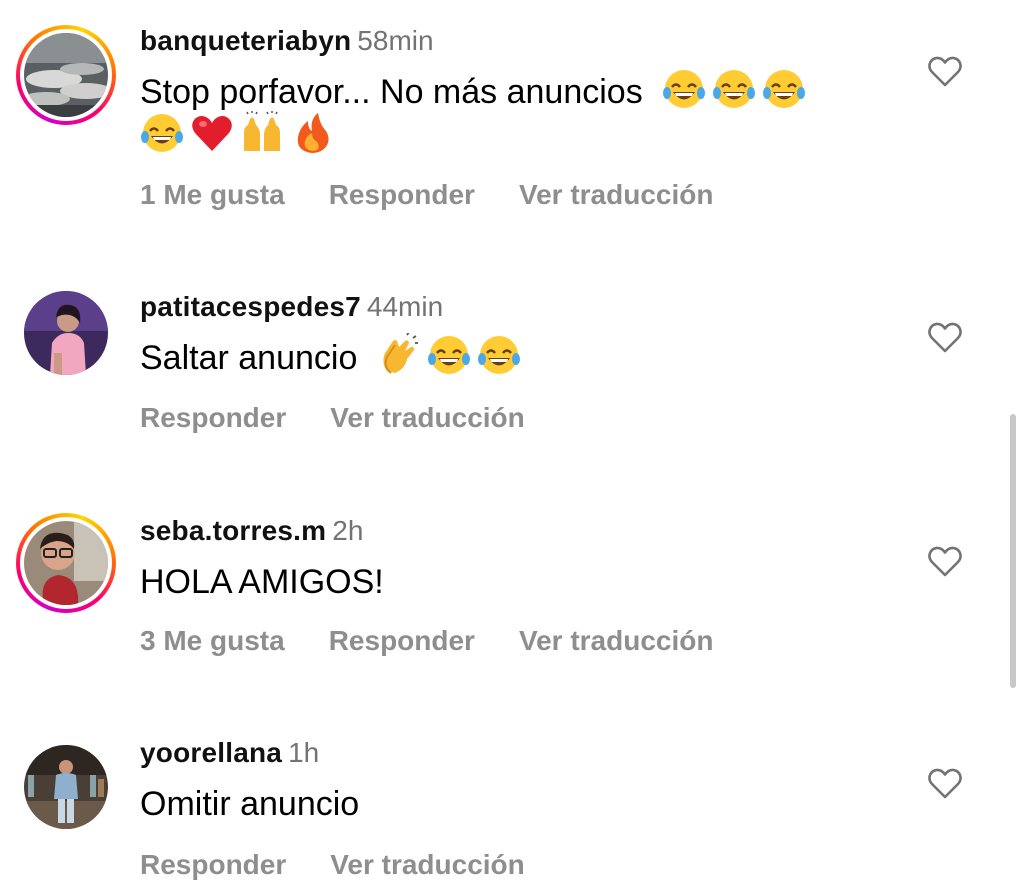 The height and width of the screenshot is (882, 1024). I want to click on comment-header: patitacespedes7 44min, so click(291, 307).